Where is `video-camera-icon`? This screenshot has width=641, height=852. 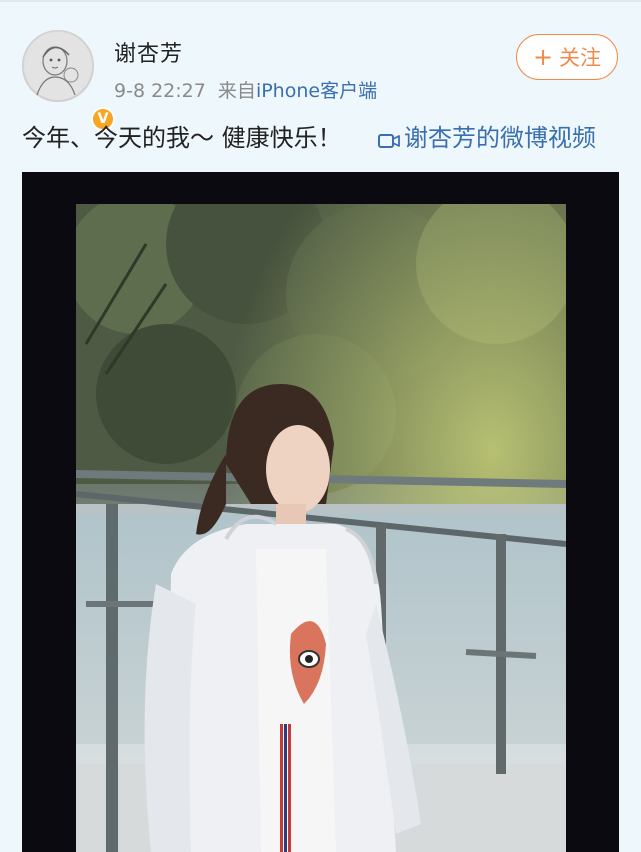 video-camera-icon is located at coordinates (389, 138).